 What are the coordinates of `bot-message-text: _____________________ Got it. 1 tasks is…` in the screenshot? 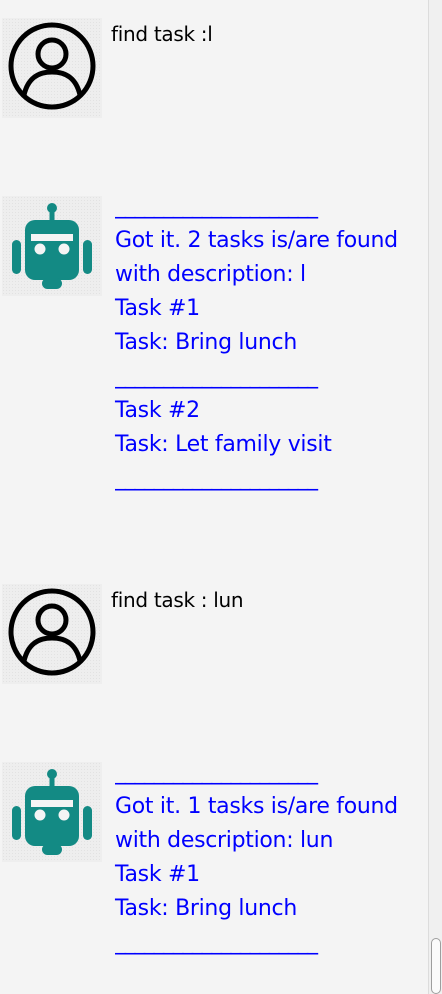 It's located at (256, 858).